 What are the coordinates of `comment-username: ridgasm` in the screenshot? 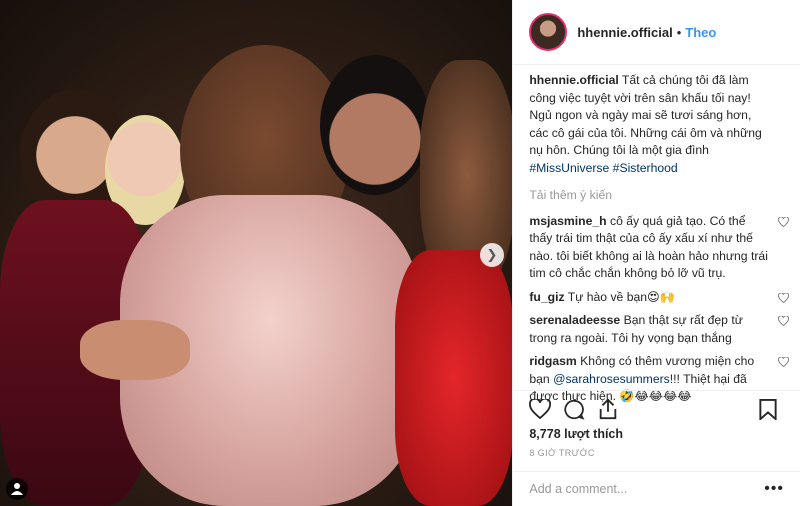 It's located at (552, 361).